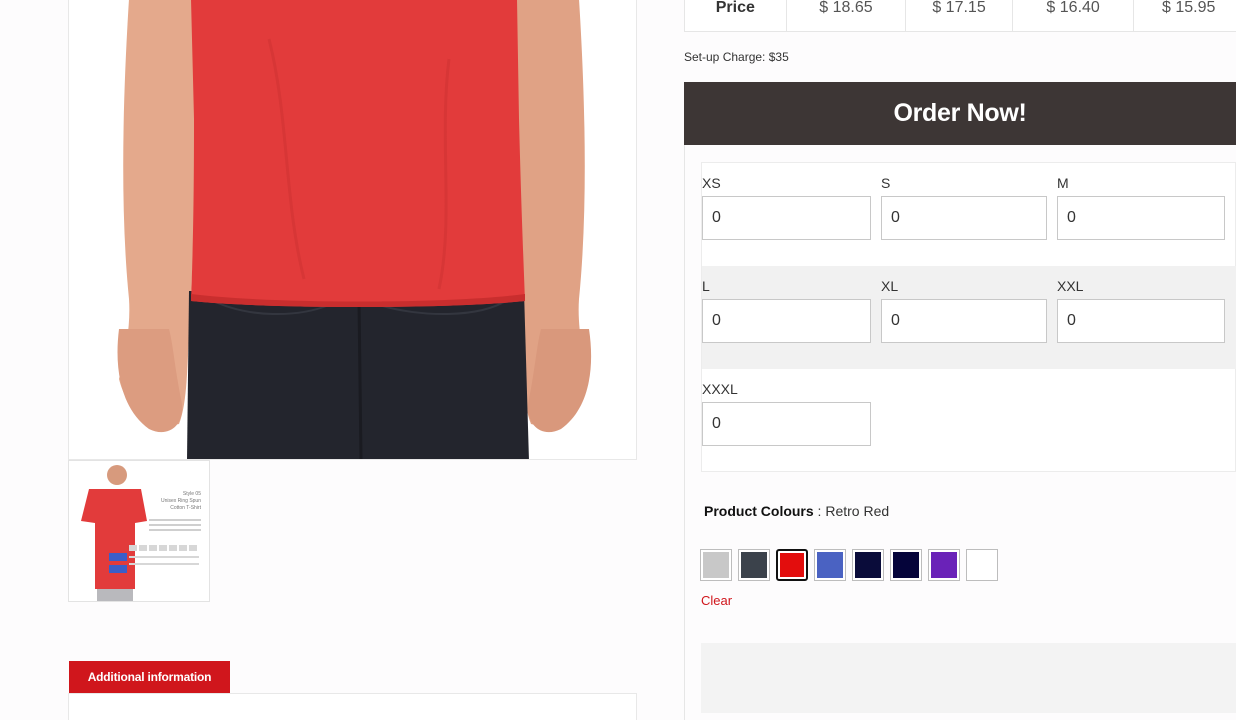  I want to click on quantity-input-xxl, so click(1141, 321).